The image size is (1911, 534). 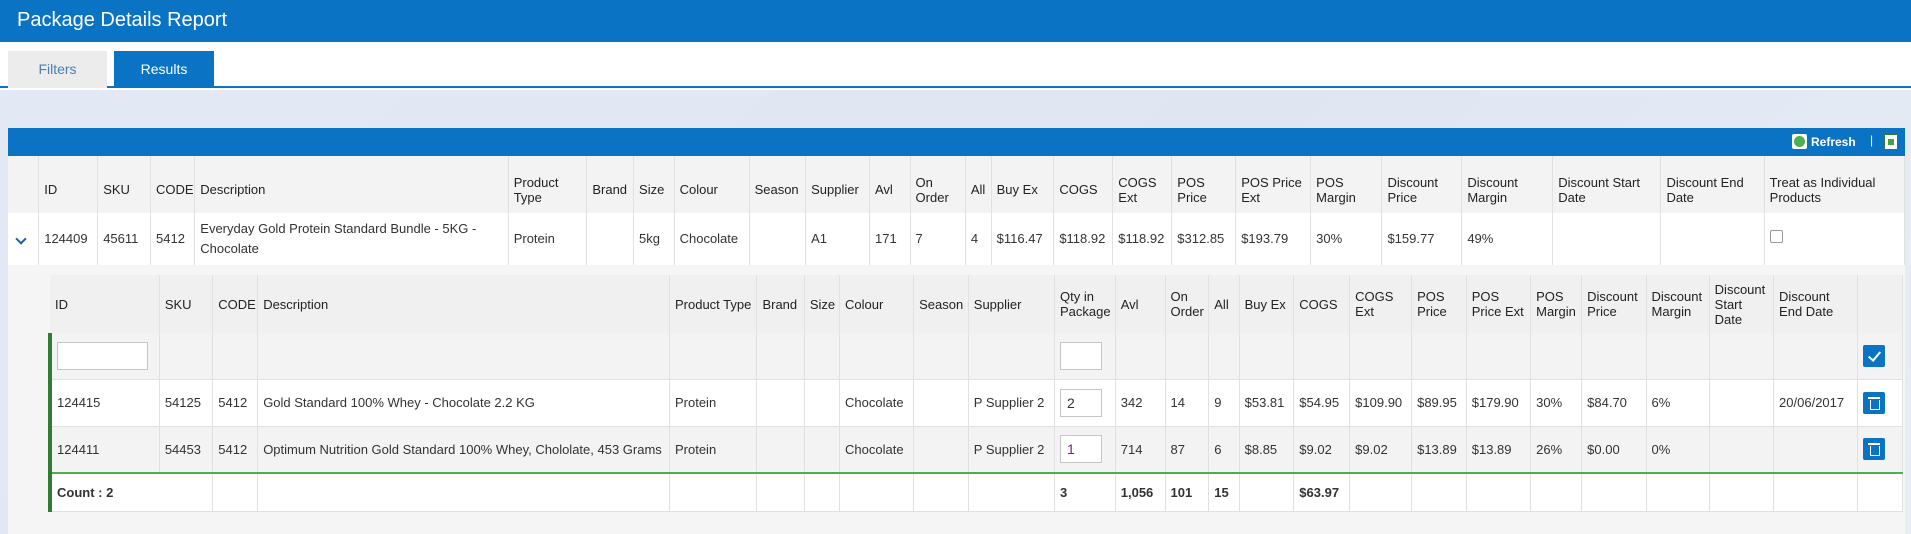 I want to click on qty-input: 2, so click(x=1081, y=402).